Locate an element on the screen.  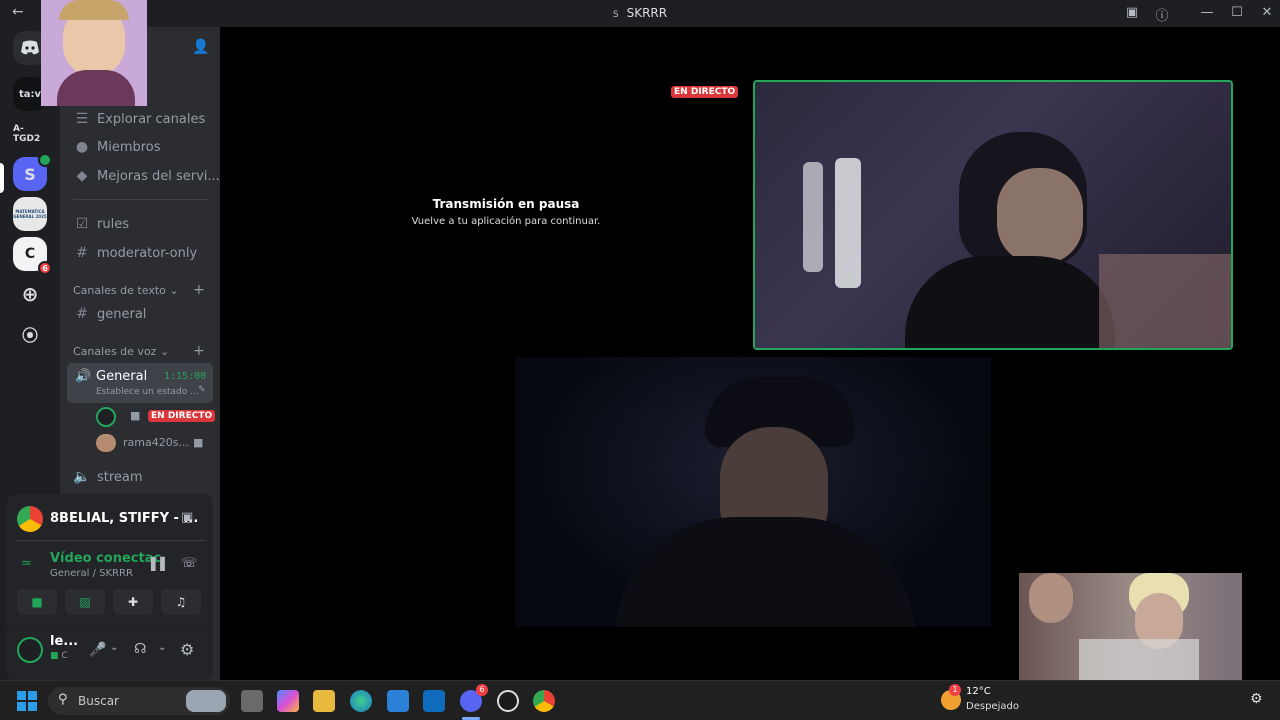
camera-icon: ■ is located at coordinates (37, 602).